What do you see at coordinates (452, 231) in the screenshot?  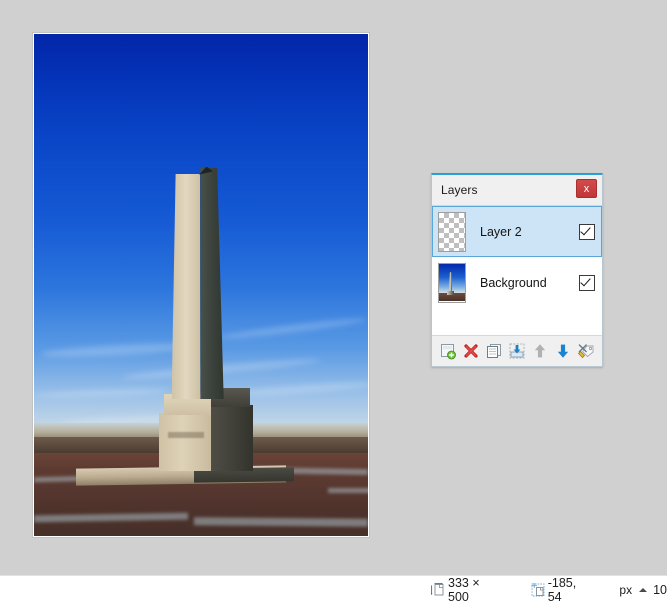 I see `layer-thumbnail-transparent` at bounding box center [452, 231].